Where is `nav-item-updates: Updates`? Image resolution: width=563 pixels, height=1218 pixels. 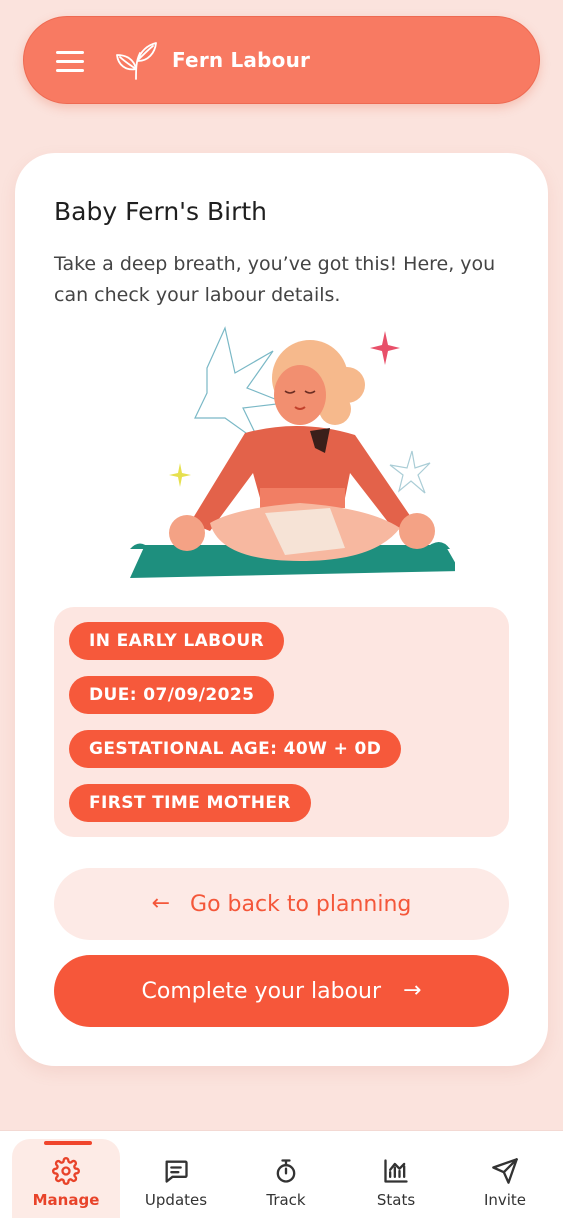 nav-item-updates: Updates is located at coordinates (176, 1178).